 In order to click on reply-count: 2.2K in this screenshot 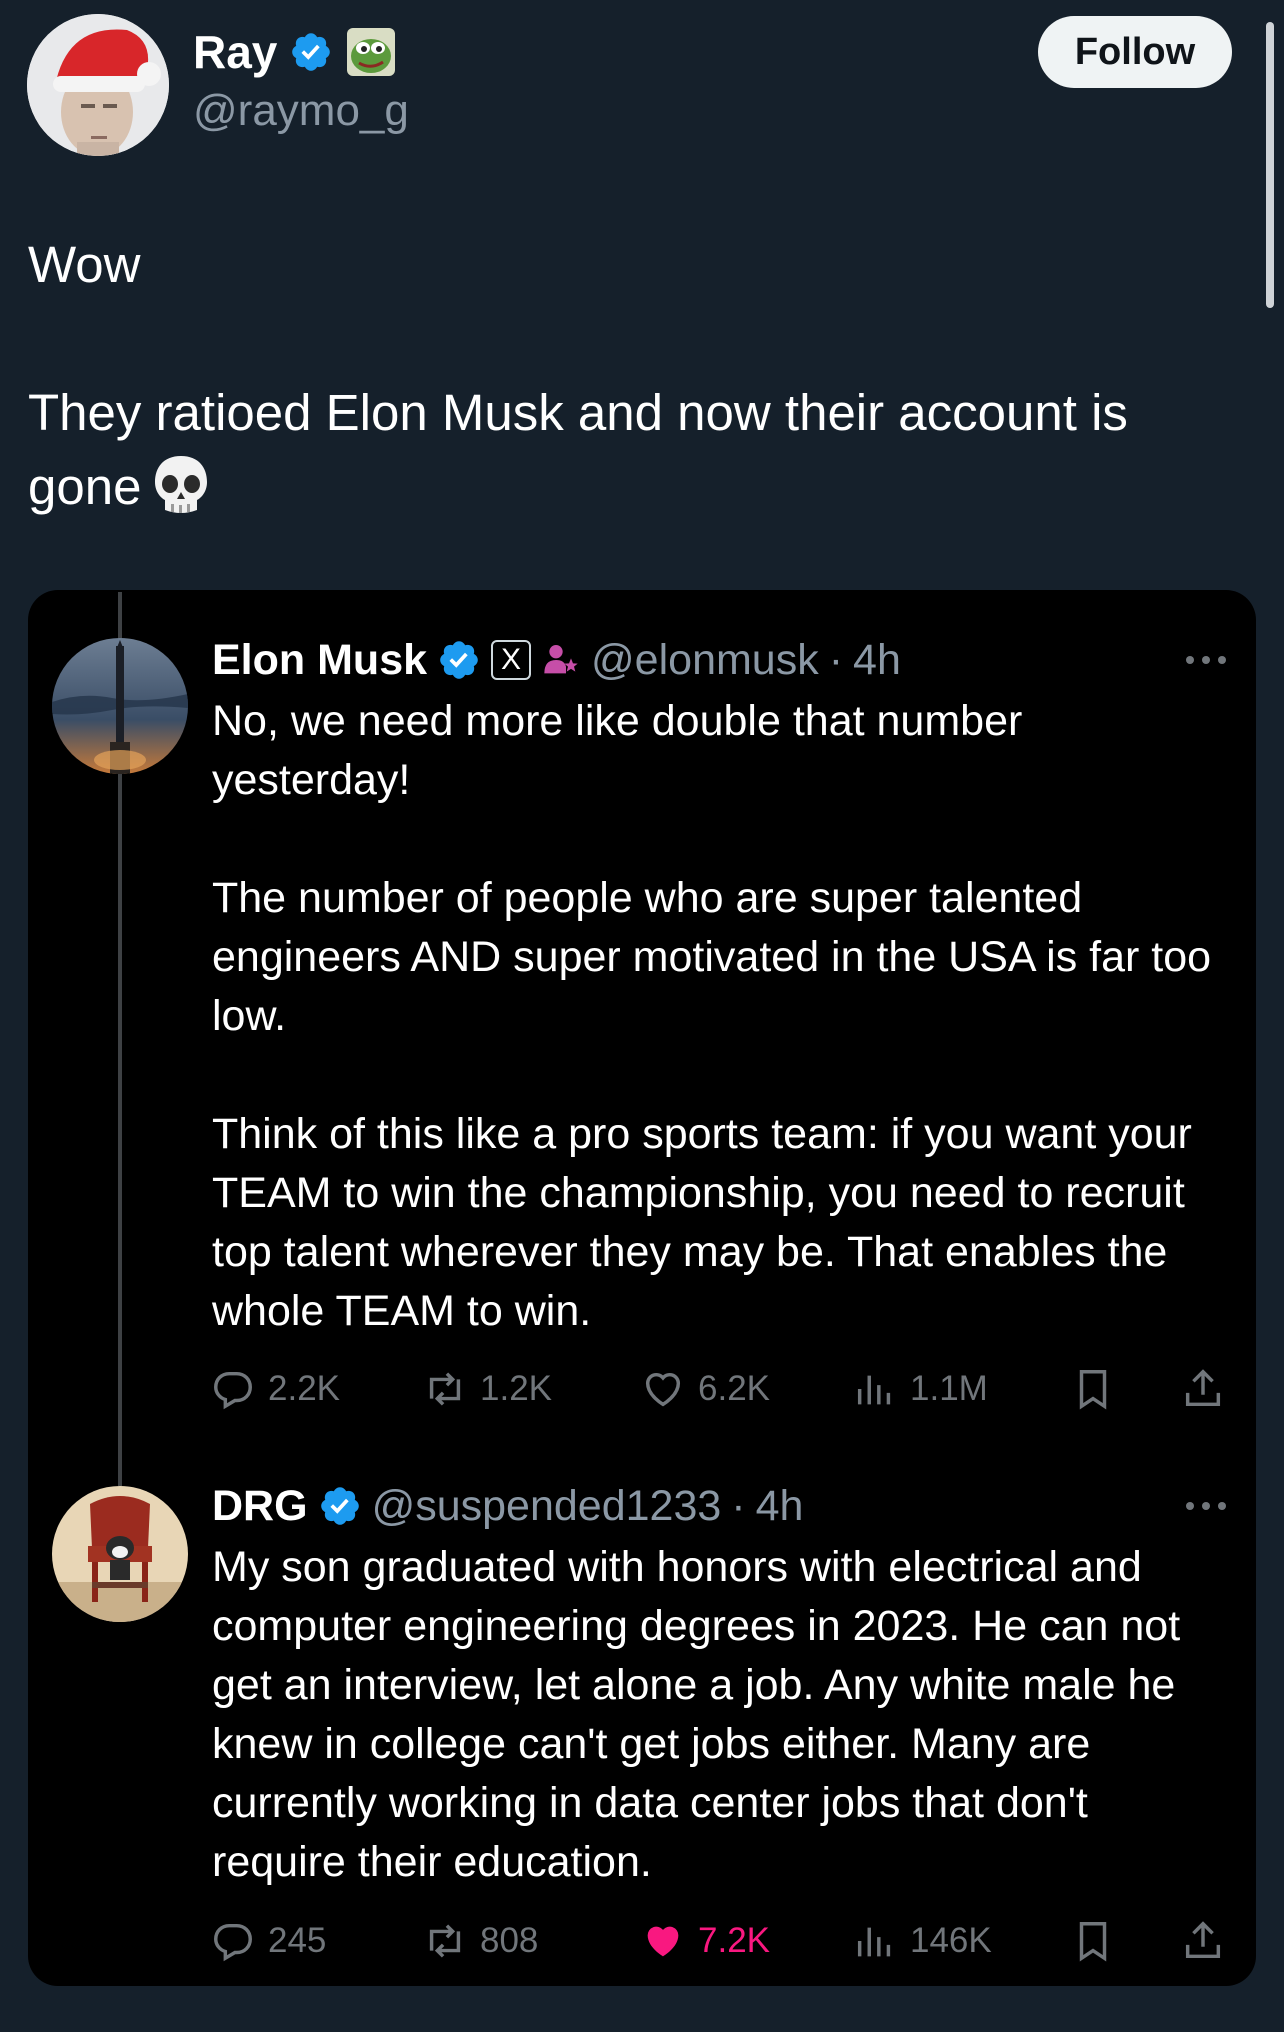, I will do `click(304, 1388)`.